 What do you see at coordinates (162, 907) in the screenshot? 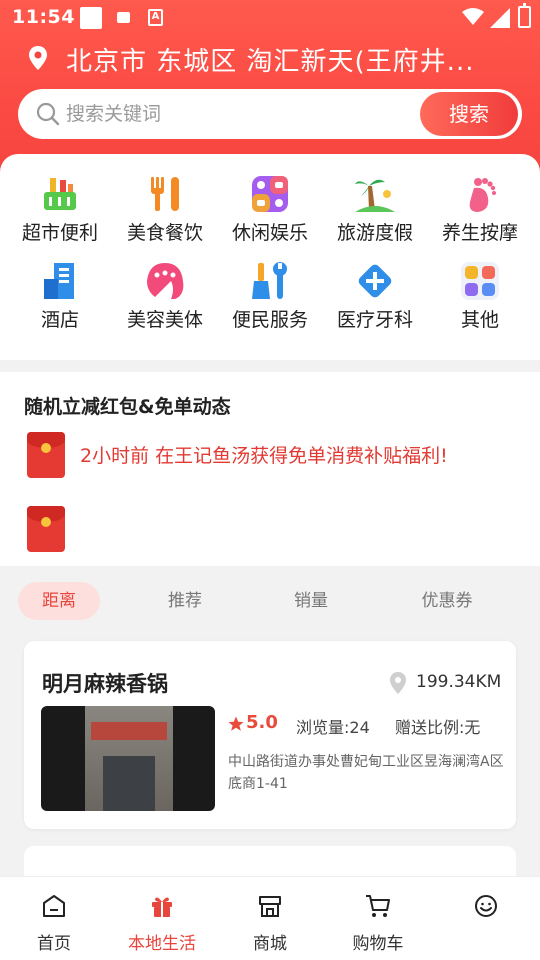
I see `gift-icon` at bounding box center [162, 907].